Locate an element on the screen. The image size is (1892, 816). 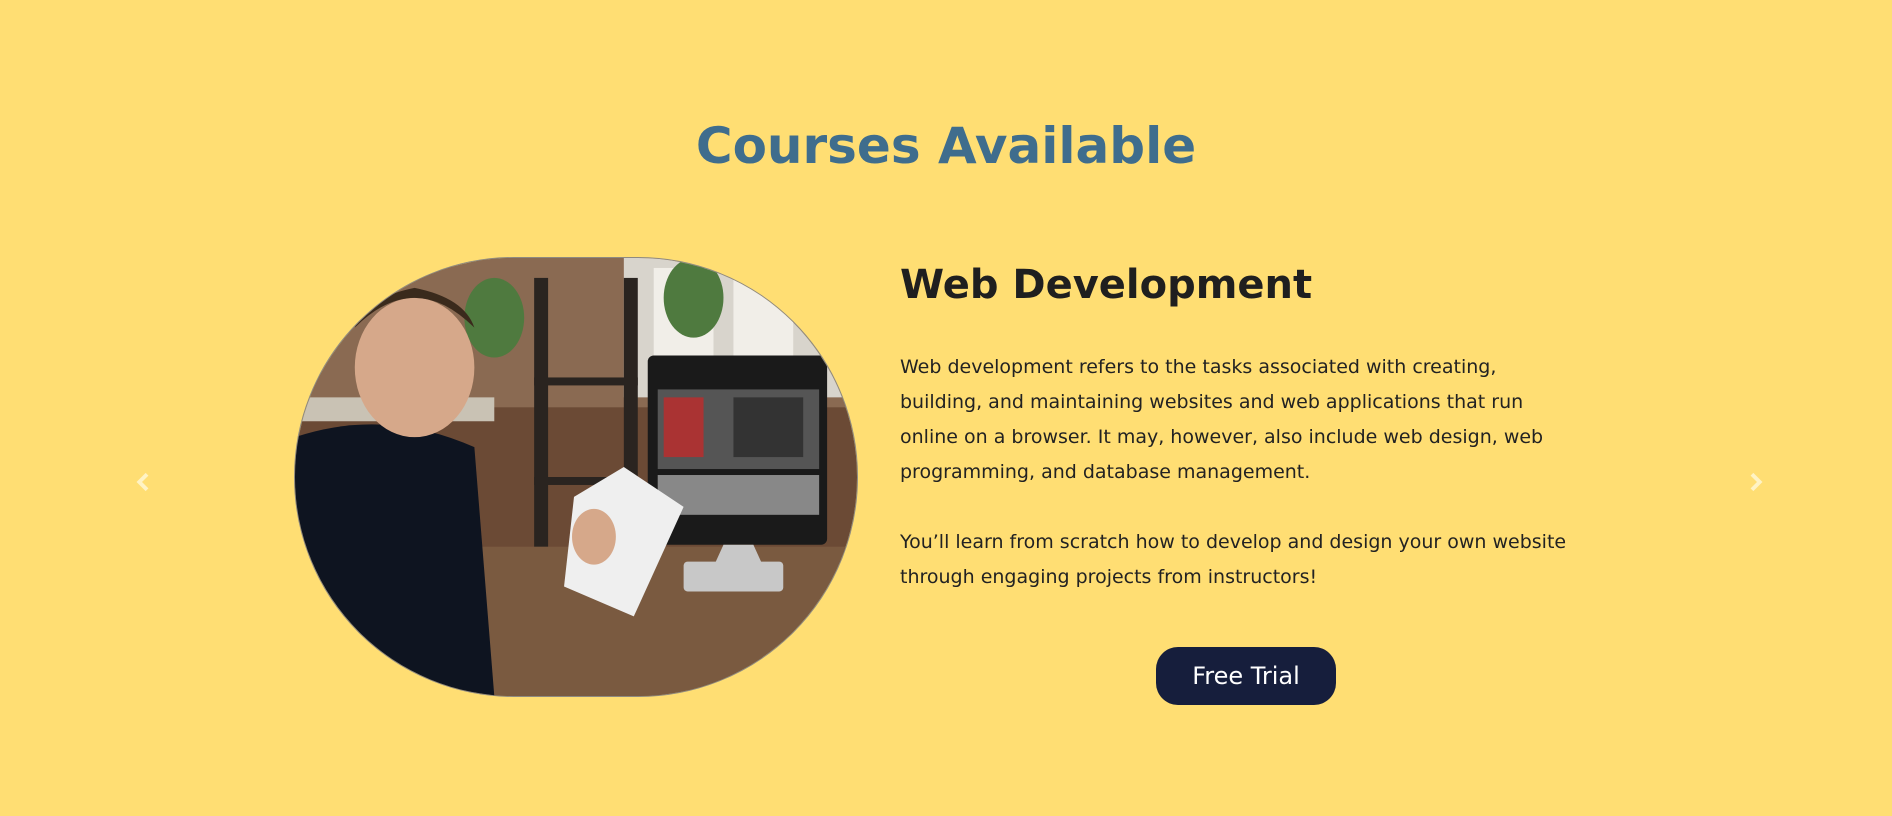
chevron-right-icon is located at coordinates (1756, 482).